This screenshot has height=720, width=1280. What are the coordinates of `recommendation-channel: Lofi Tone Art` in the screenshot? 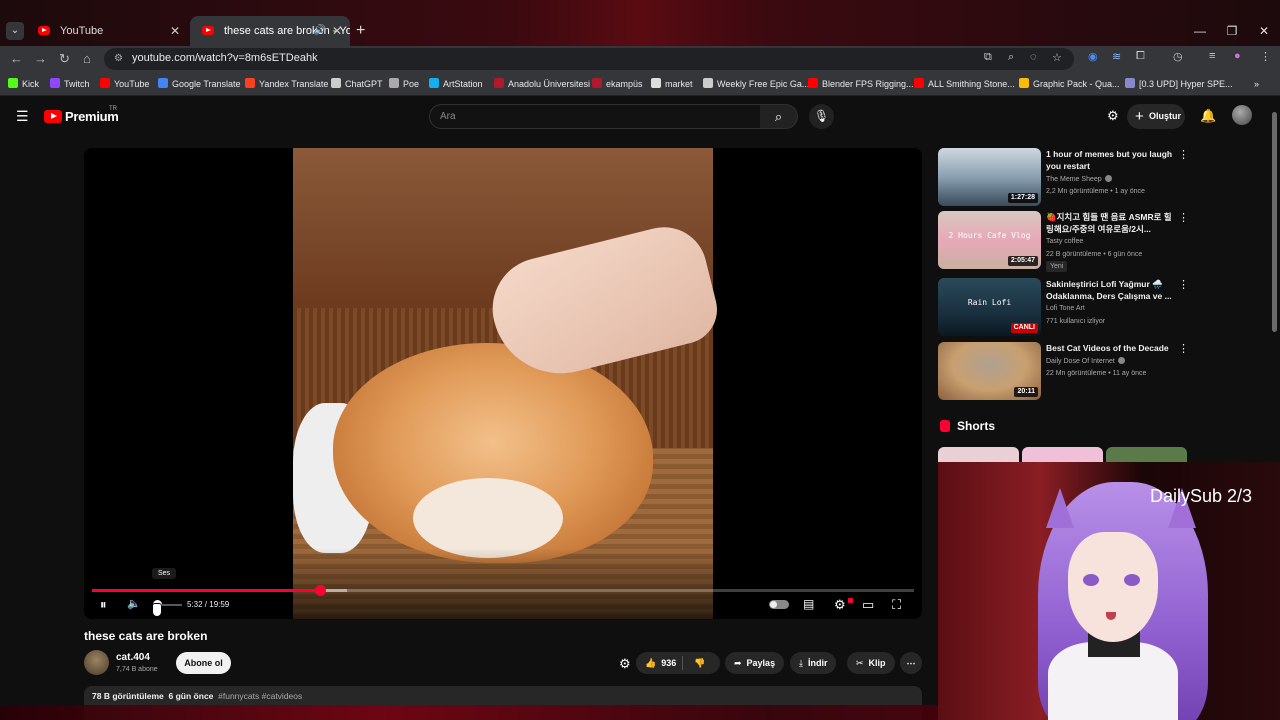 It's located at (1065, 308).